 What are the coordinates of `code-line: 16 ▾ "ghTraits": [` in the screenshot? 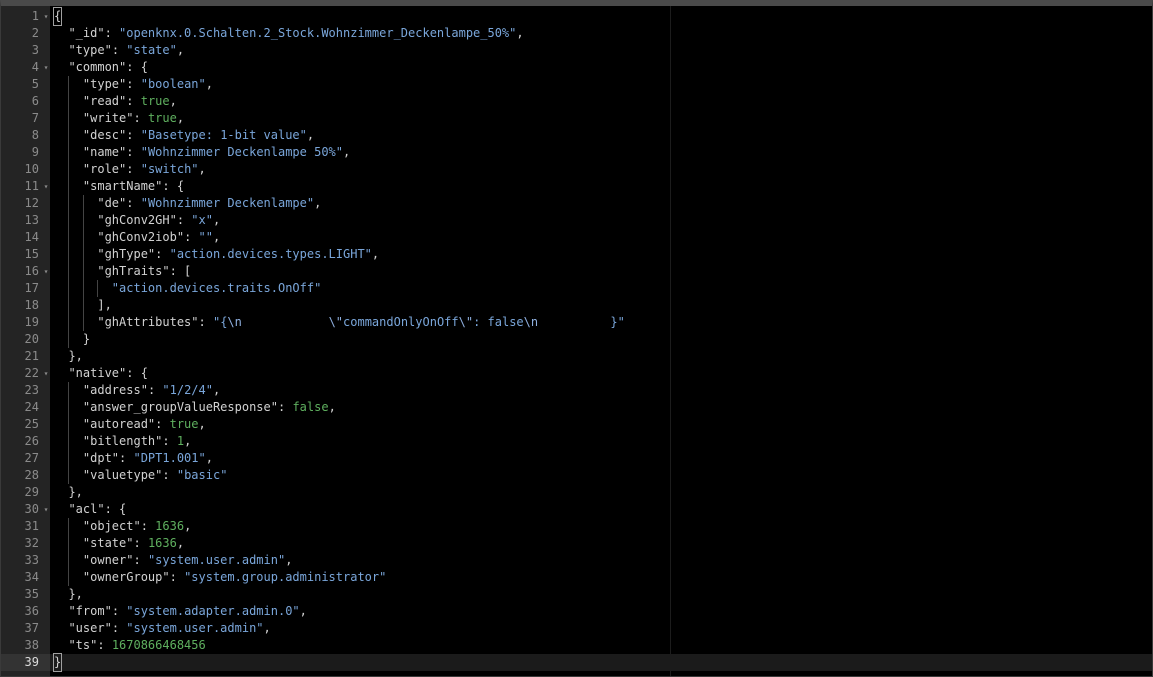 It's located at (576, 271).